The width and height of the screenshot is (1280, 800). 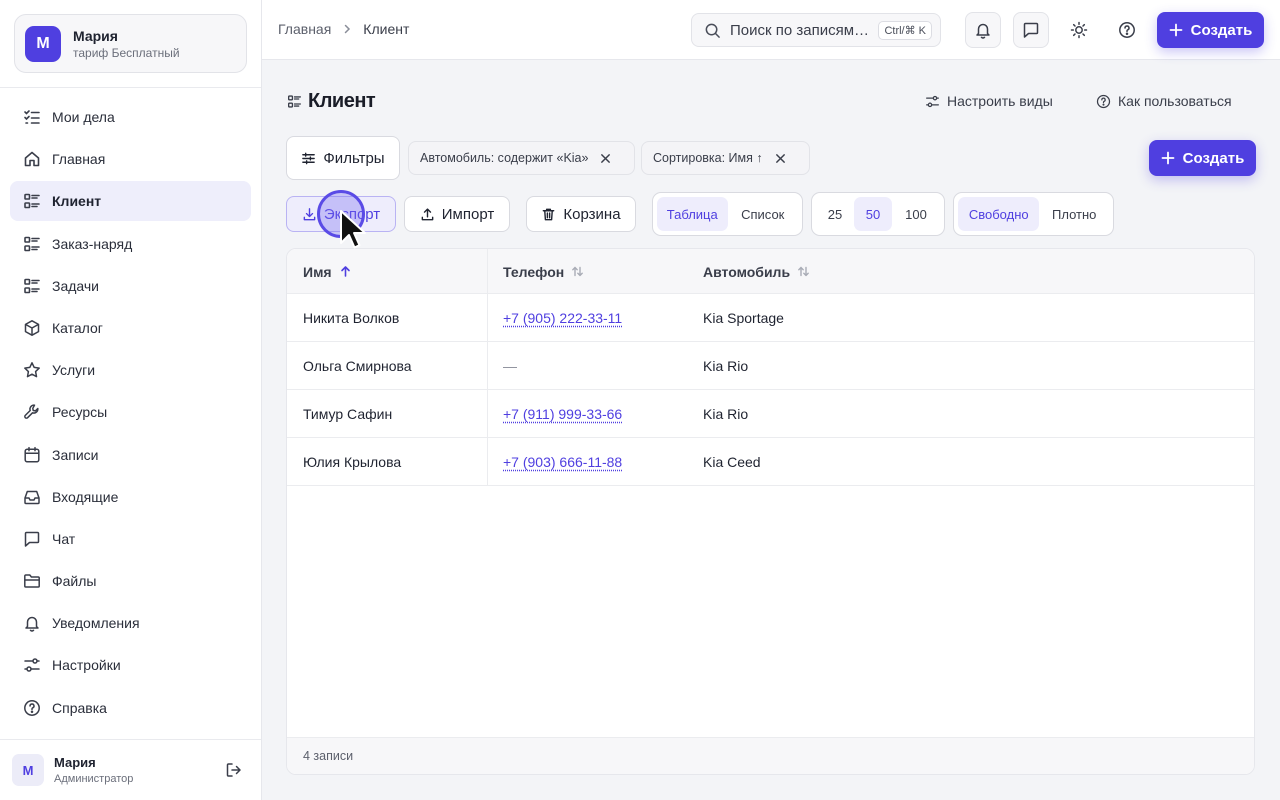 I want to click on page-size-100: 100, so click(x=916, y=214).